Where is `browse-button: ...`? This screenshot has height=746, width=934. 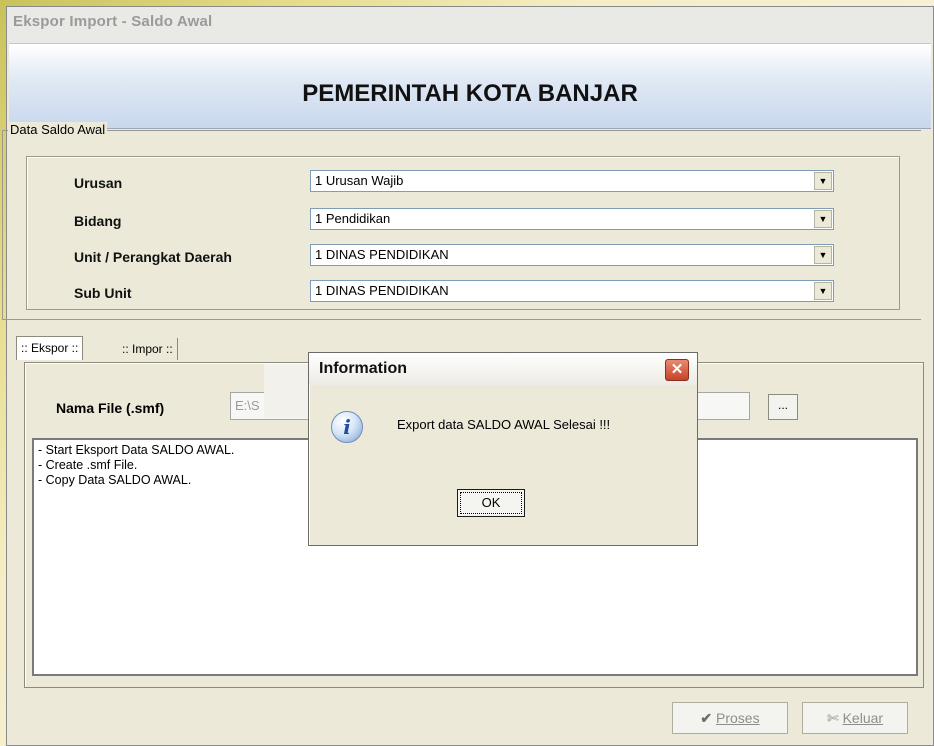
browse-button: ... is located at coordinates (783, 407).